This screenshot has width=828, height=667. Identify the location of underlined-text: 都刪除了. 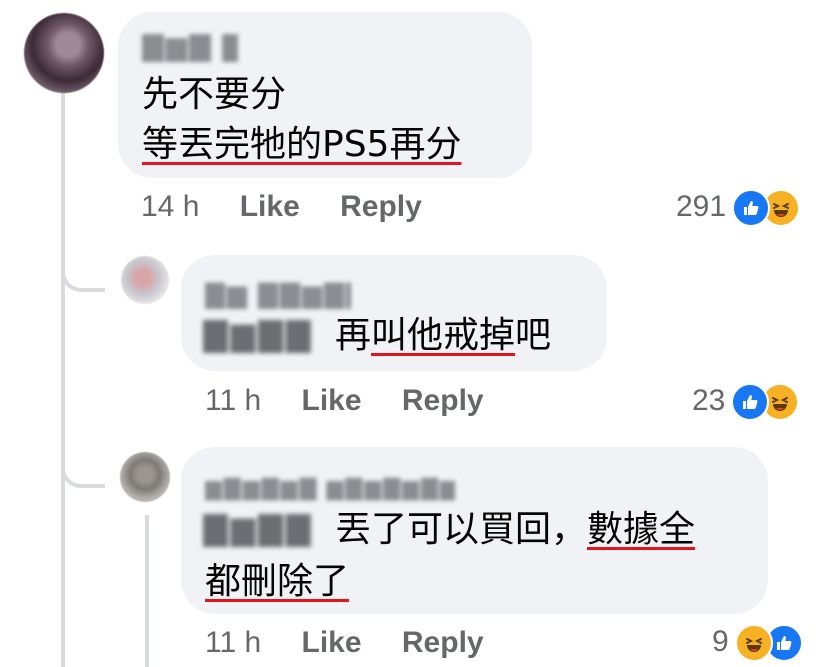
(277, 581).